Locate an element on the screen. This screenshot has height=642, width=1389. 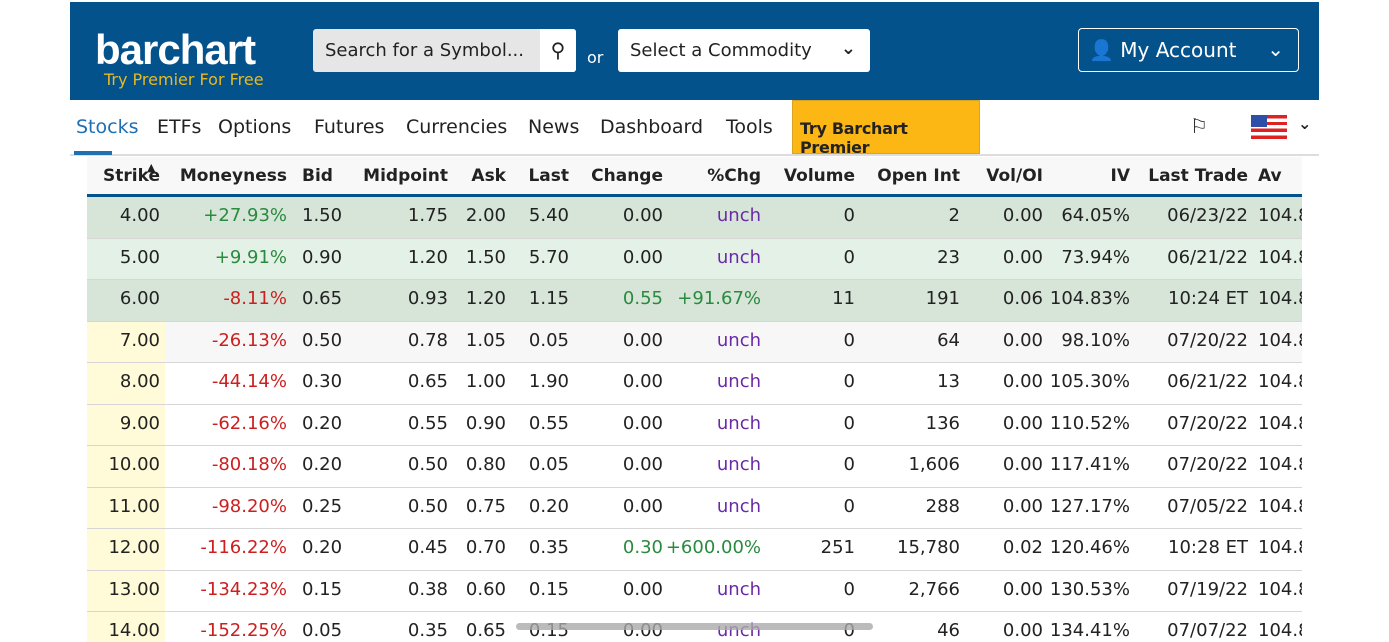
cell-strike: 4.00 is located at coordinates (139, 215).